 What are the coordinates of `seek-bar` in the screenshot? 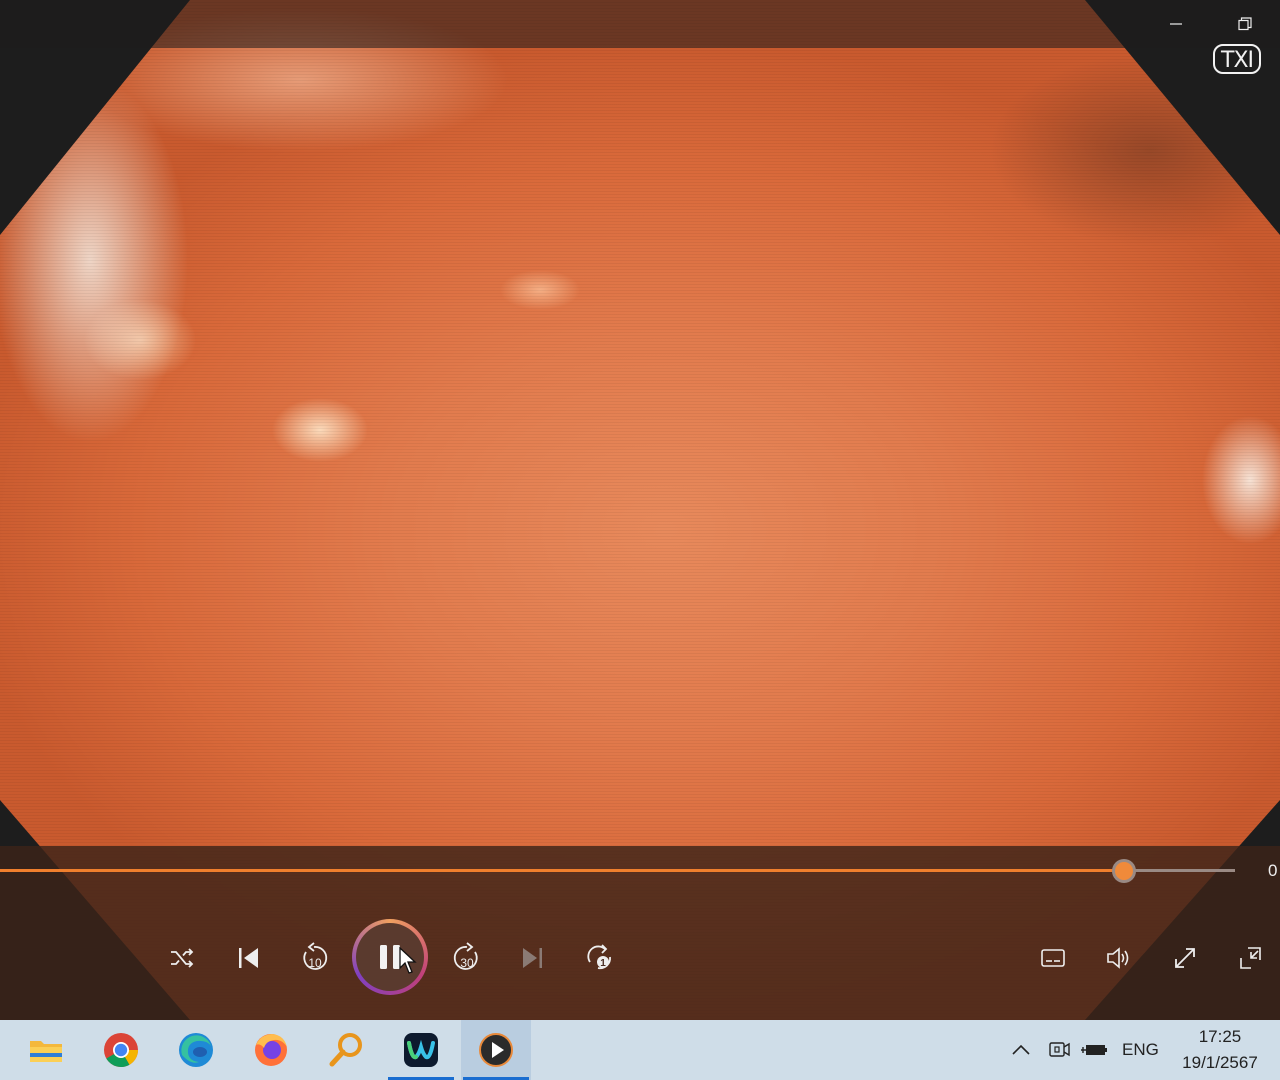 It's located at (617, 871).